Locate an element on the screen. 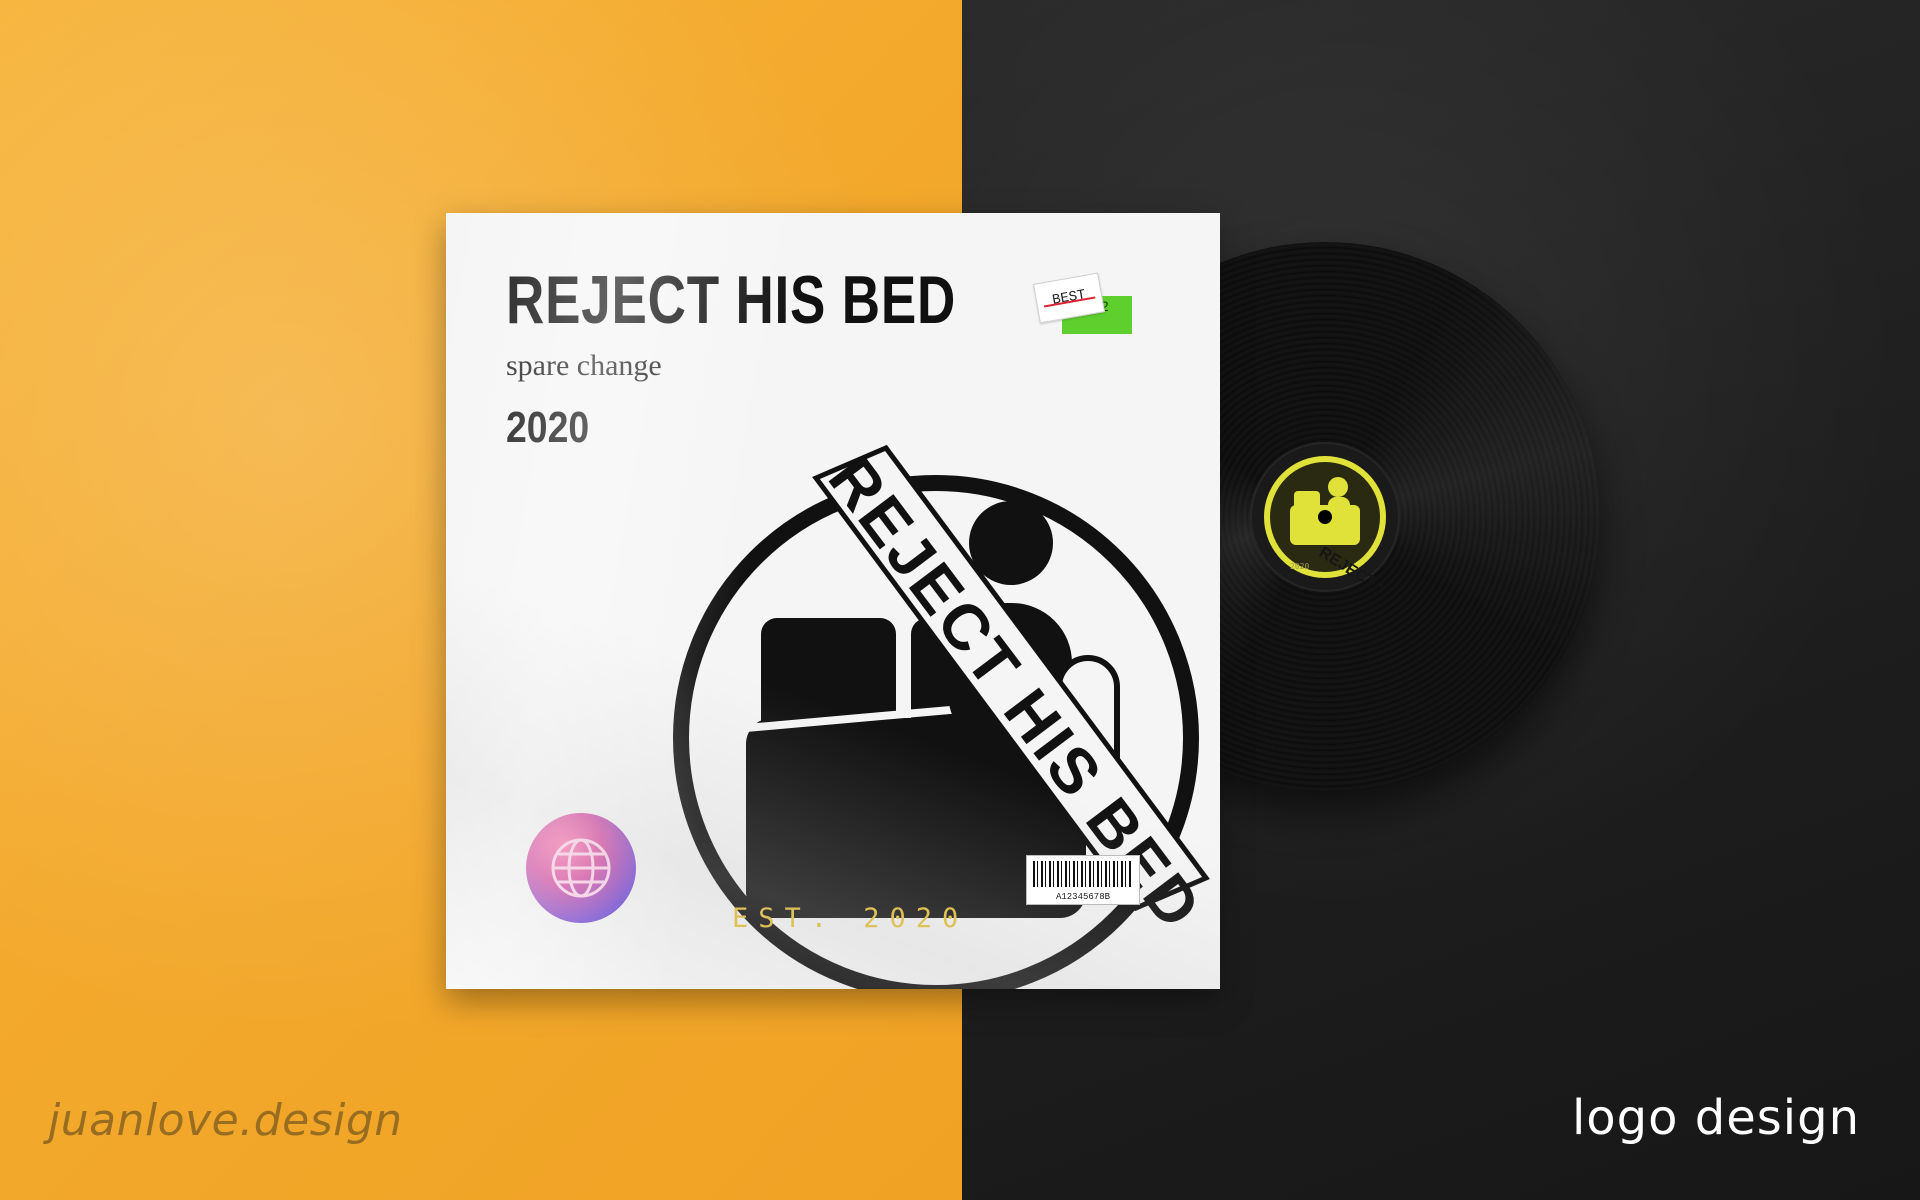  vinyl-spindle-hole is located at coordinates (1325, 517).